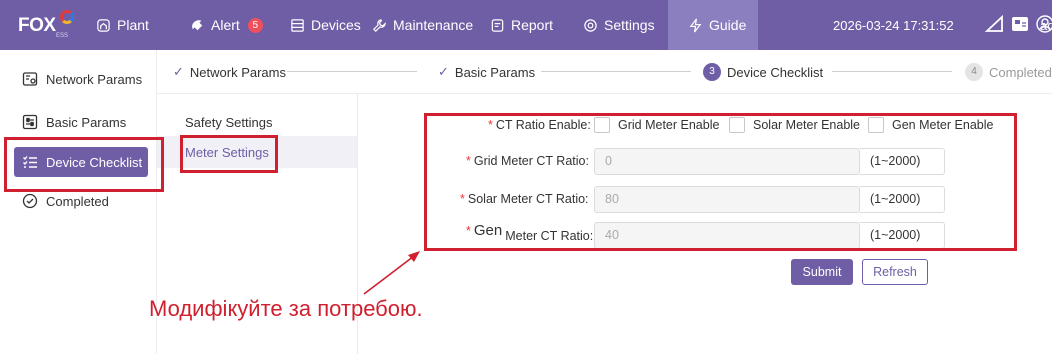 The width and height of the screenshot is (1052, 354). I want to click on home-icon, so click(103, 25).